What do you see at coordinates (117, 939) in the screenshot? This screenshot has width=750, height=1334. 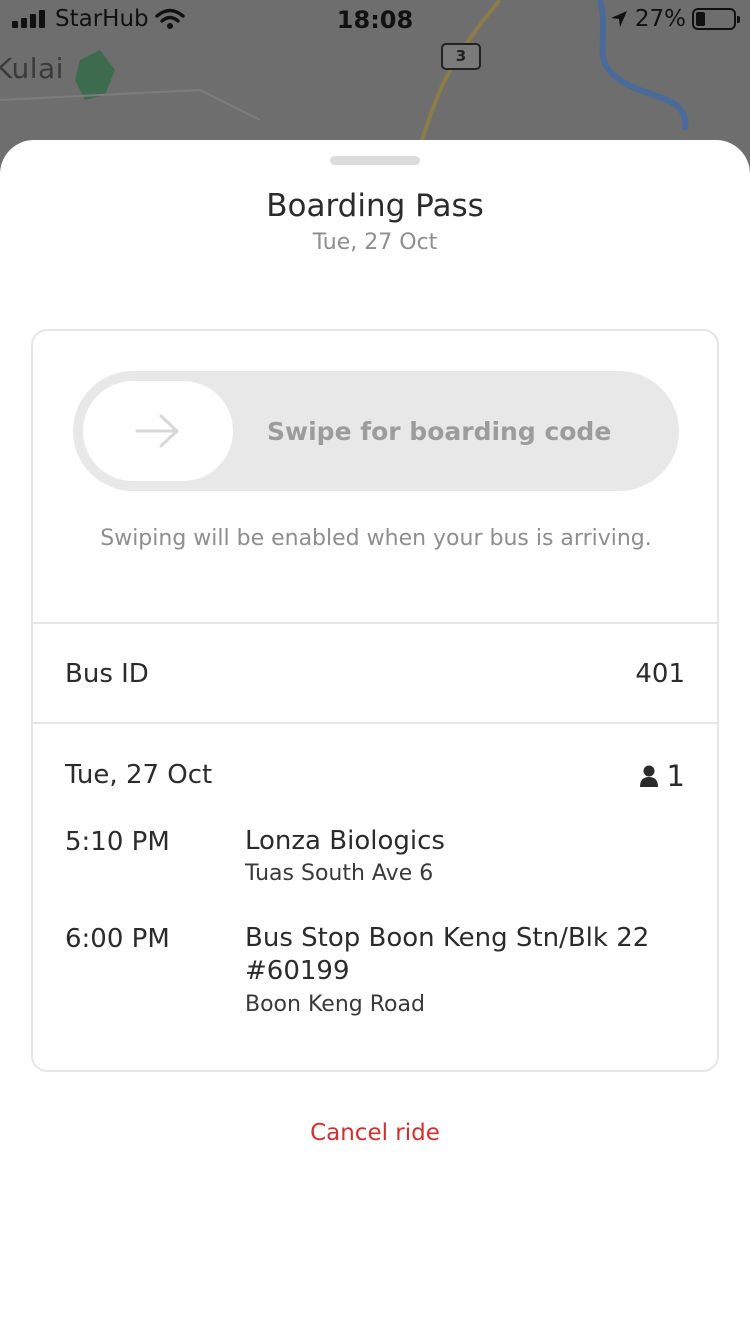 I see `stop-time: 6:00 PM` at bounding box center [117, 939].